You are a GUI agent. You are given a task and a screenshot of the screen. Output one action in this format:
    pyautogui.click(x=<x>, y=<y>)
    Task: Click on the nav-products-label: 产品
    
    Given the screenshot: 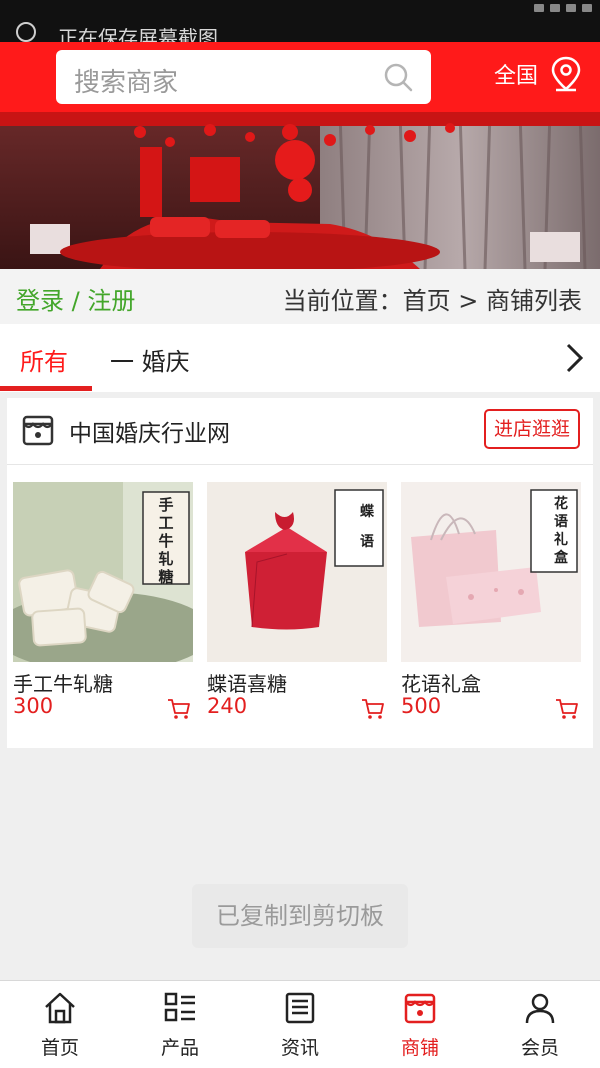 What is the action you would take?
    pyautogui.click(x=179, y=1048)
    